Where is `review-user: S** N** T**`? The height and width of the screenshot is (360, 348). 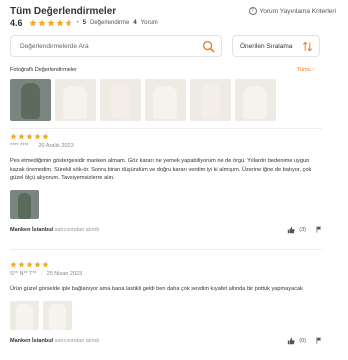 review-user: S** N** T** is located at coordinates (23, 274).